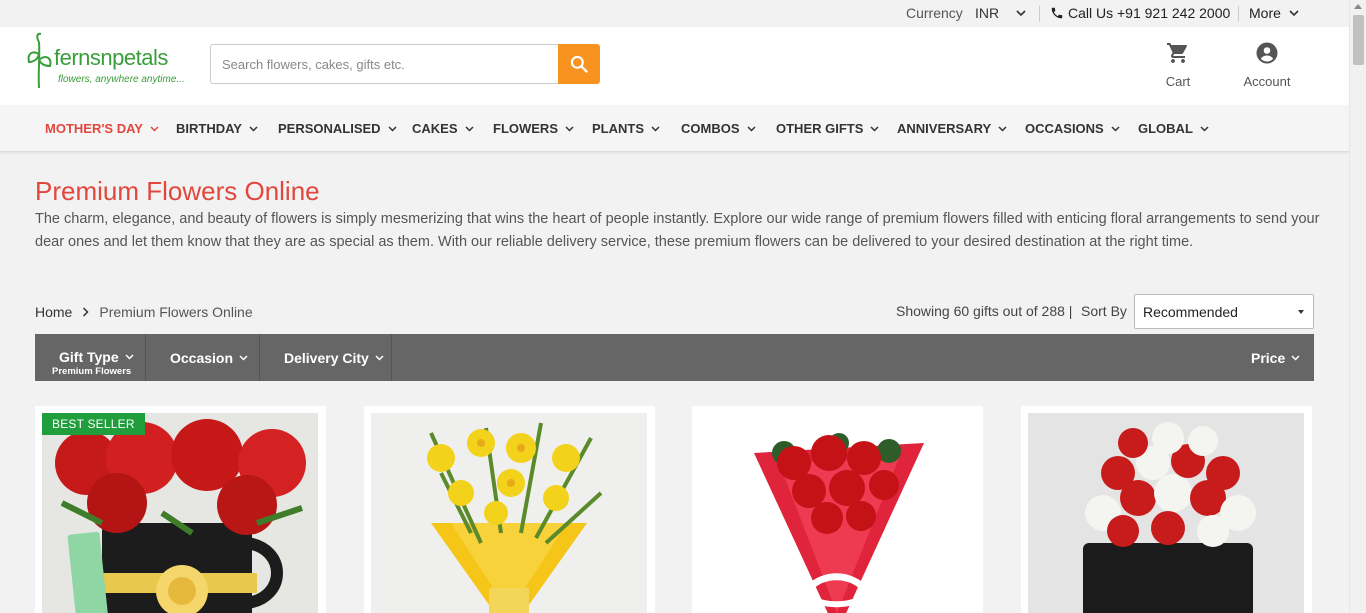 This screenshot has width=1366, height=613. Describe the element at coordinates (1057, 14) in the screenshot. I see `phone-icon` at that location.